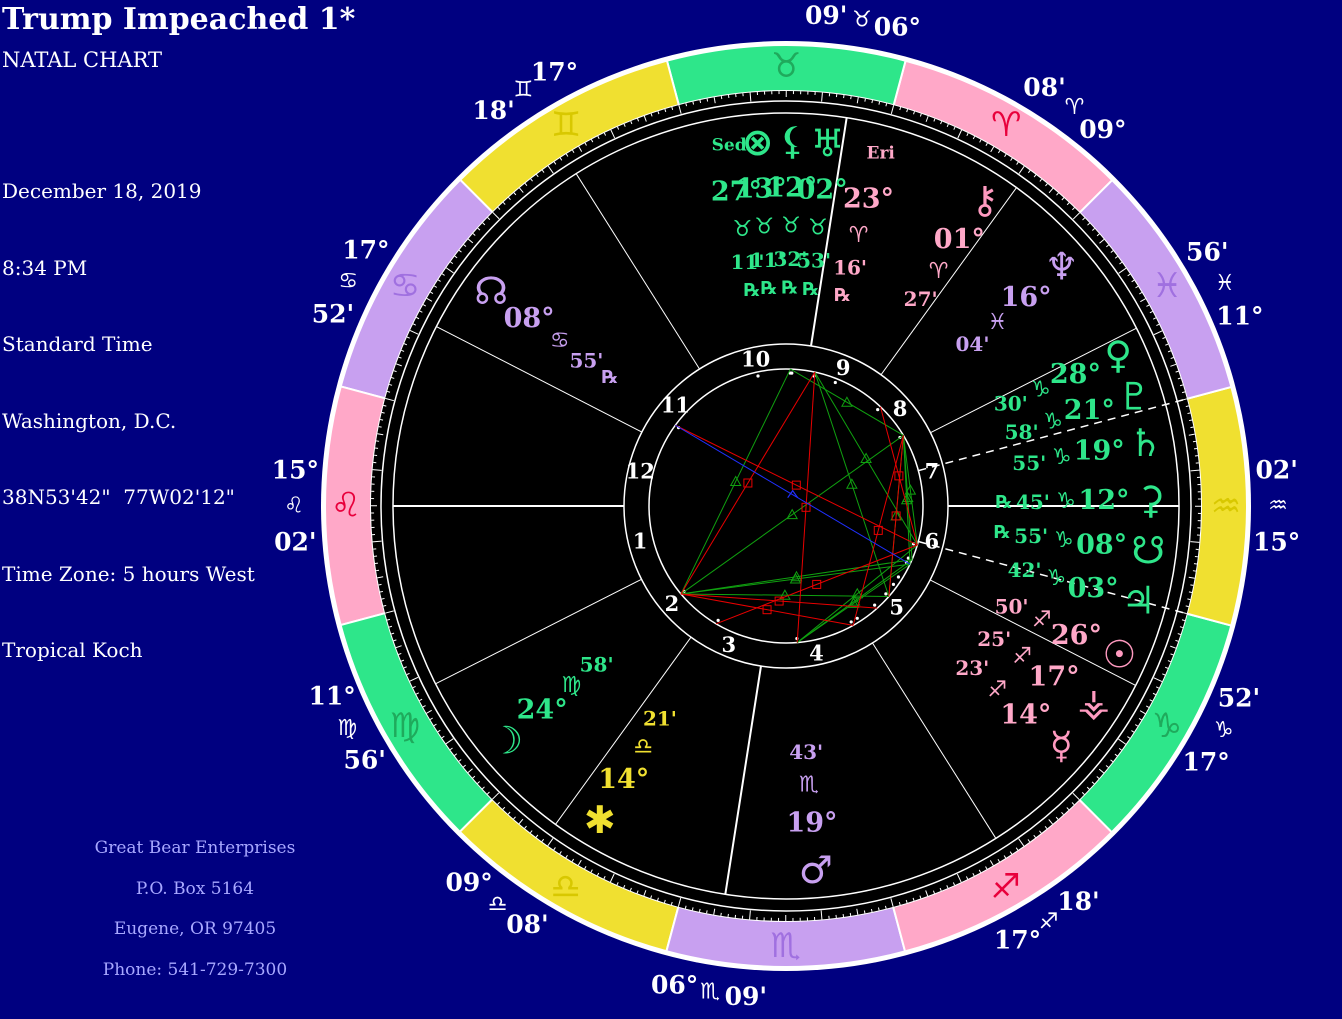  Describe the element at coordinates (1089, 410) in the screenshot. I see `planet-degree-pluto: 21°` at that location.